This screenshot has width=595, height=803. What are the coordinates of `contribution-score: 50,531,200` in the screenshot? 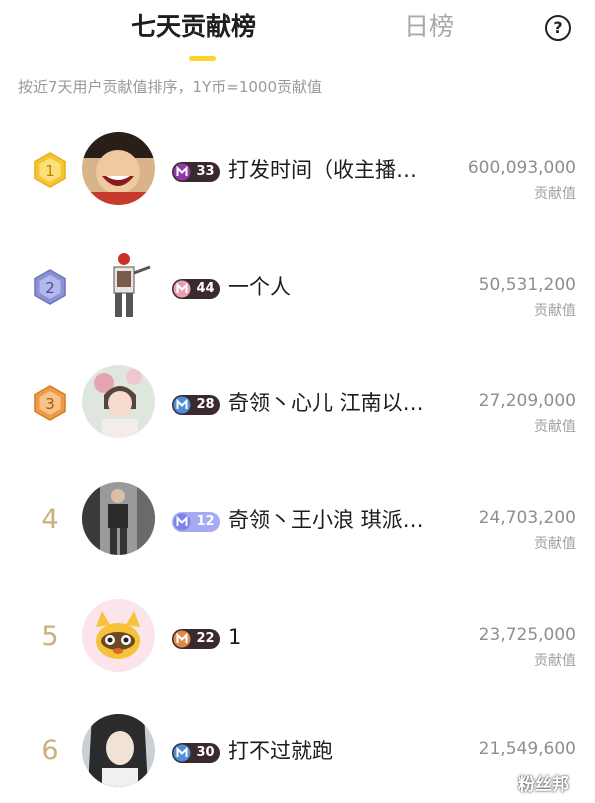 It's located at (527, 285).